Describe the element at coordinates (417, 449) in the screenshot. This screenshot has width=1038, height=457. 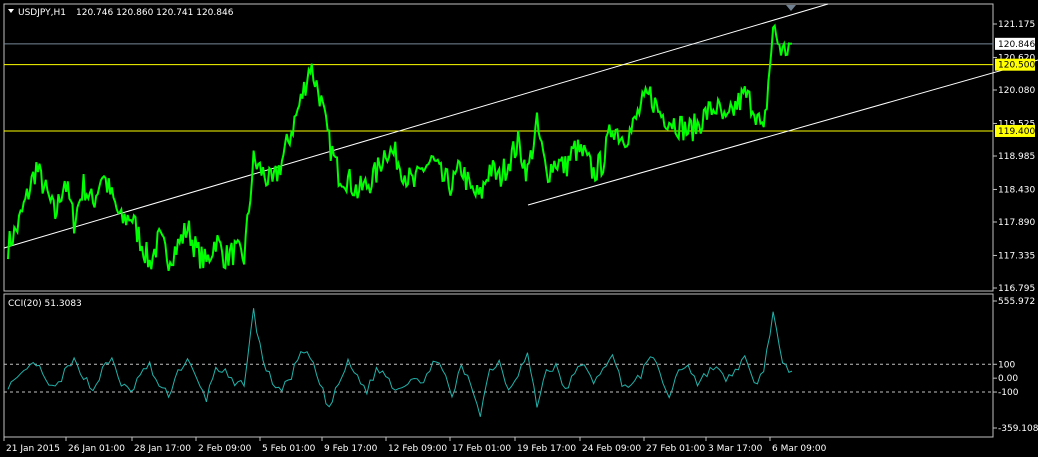
I see `time-label-6: 12 Feb 09:00` at that location.